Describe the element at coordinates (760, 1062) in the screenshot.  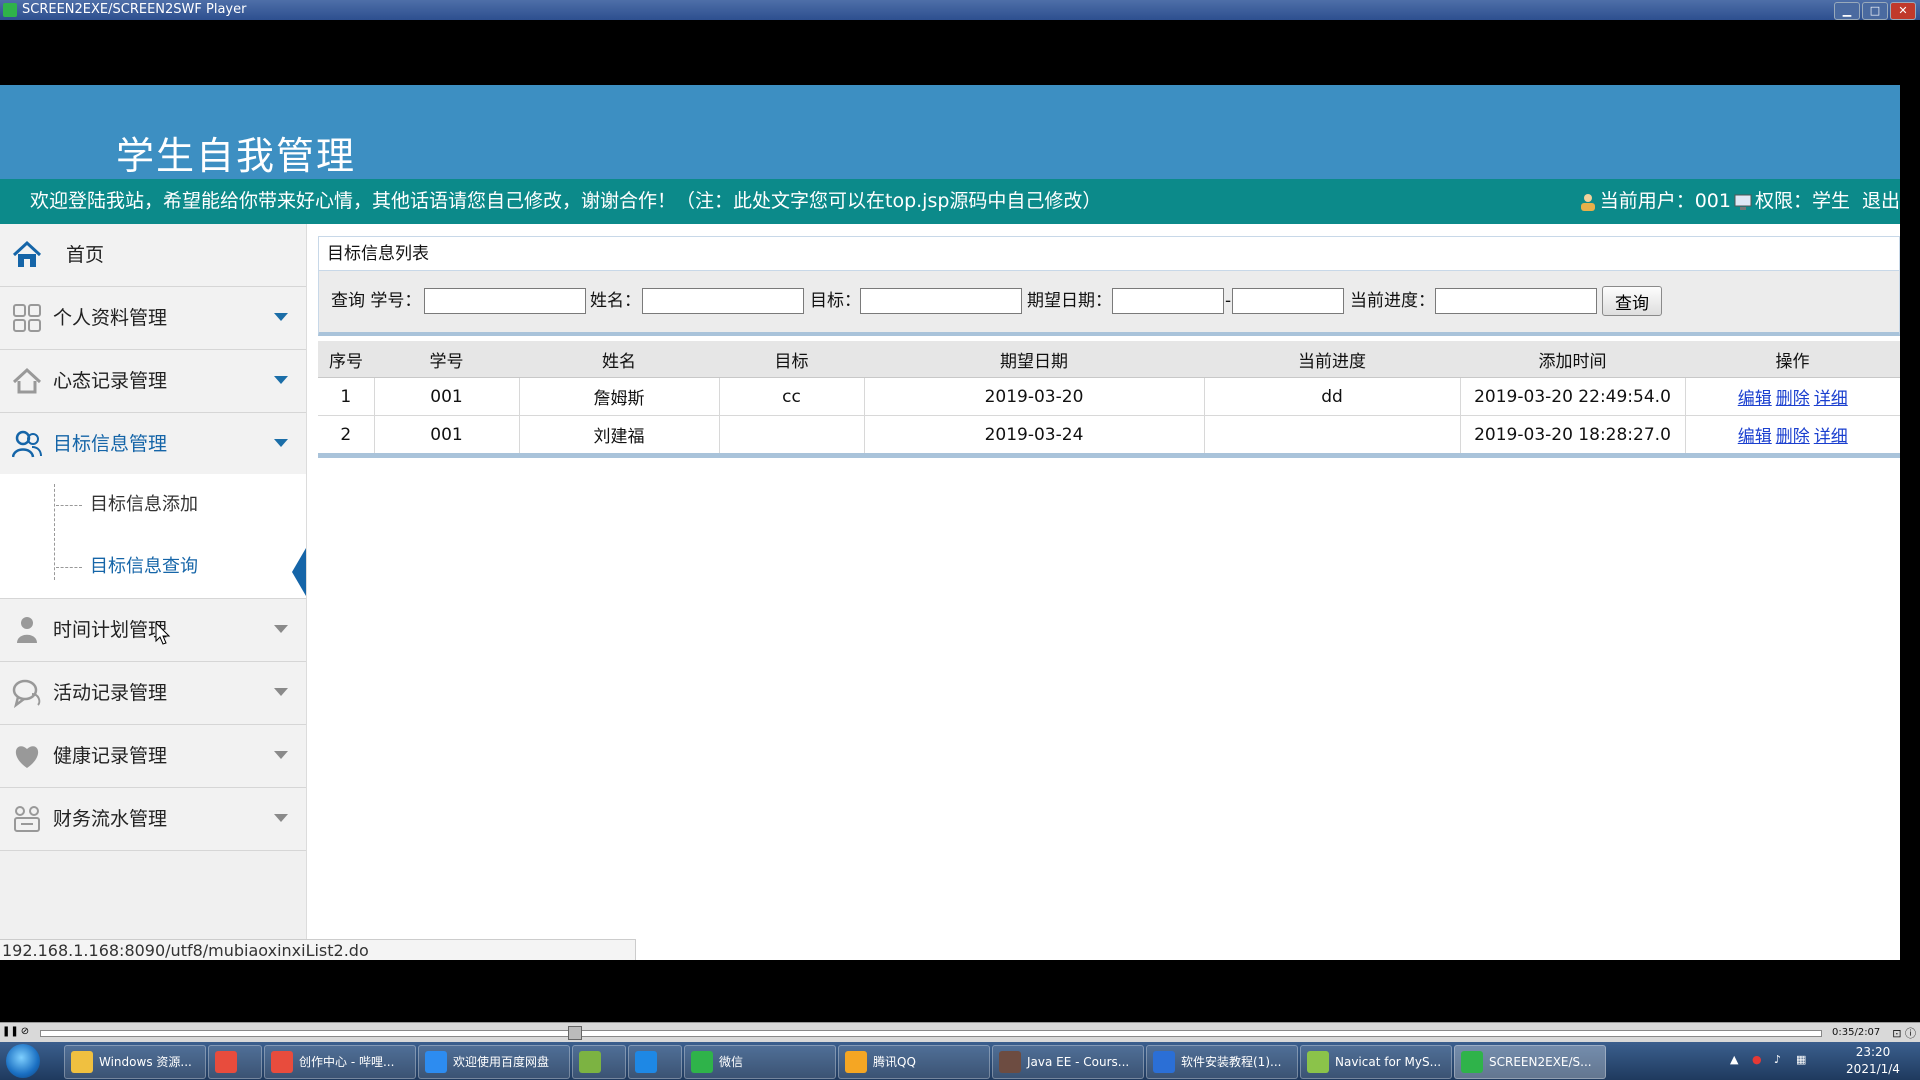
I see `taskbar-item: 微信` at that location.